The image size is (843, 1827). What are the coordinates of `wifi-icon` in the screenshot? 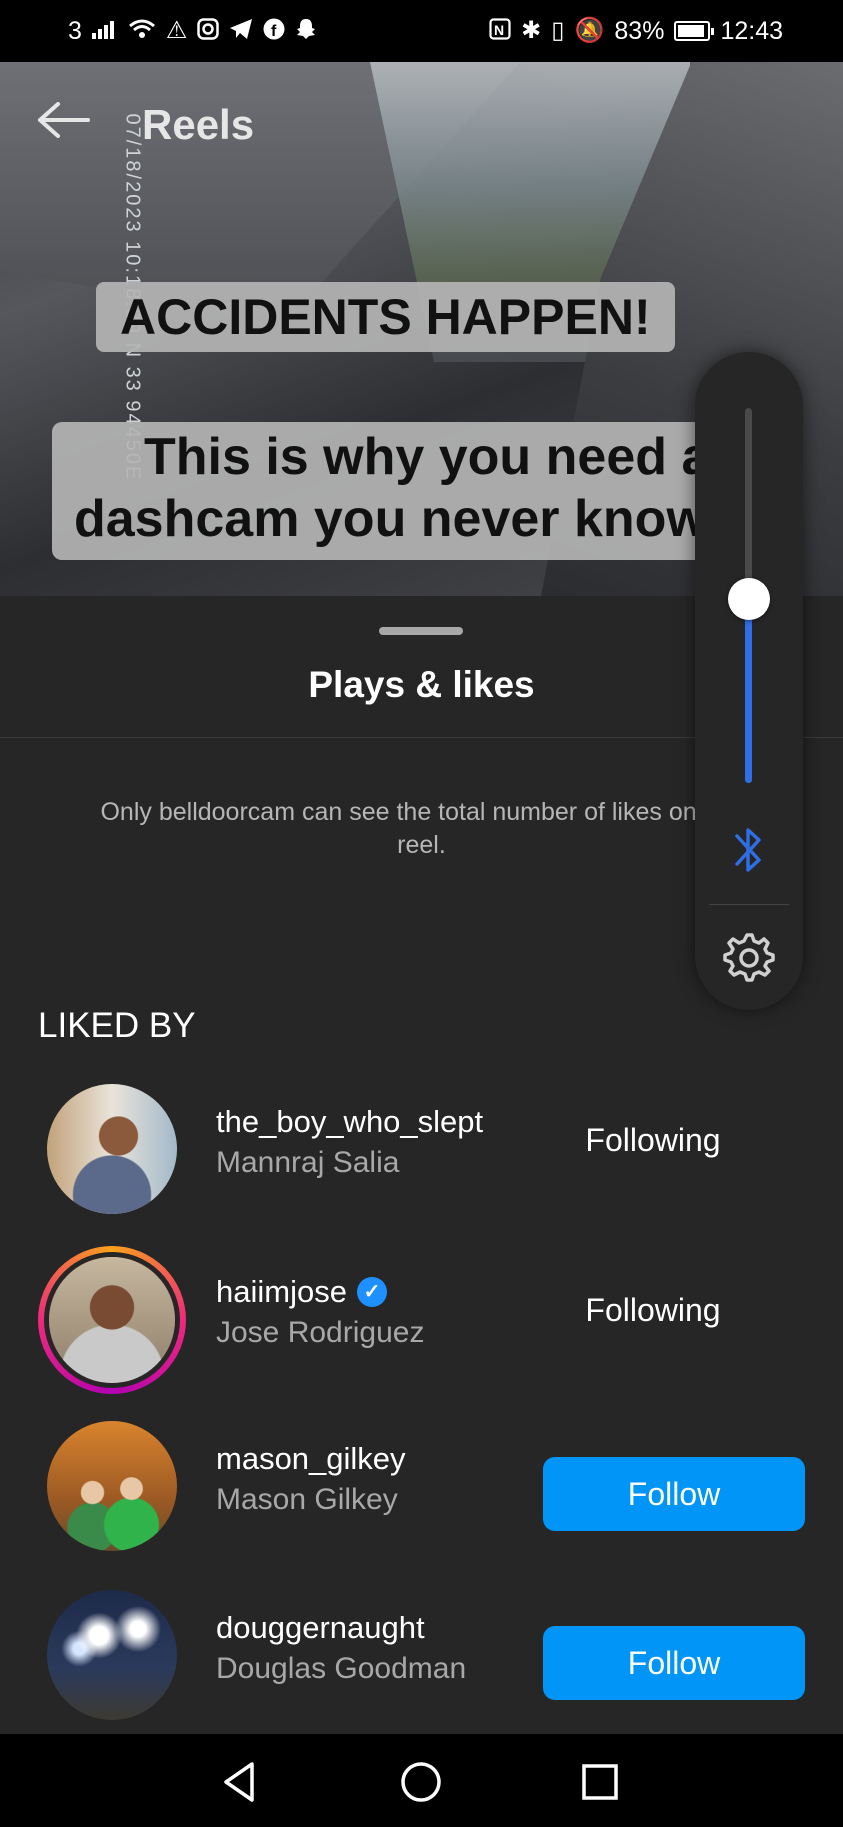 It's located at (142, 31).